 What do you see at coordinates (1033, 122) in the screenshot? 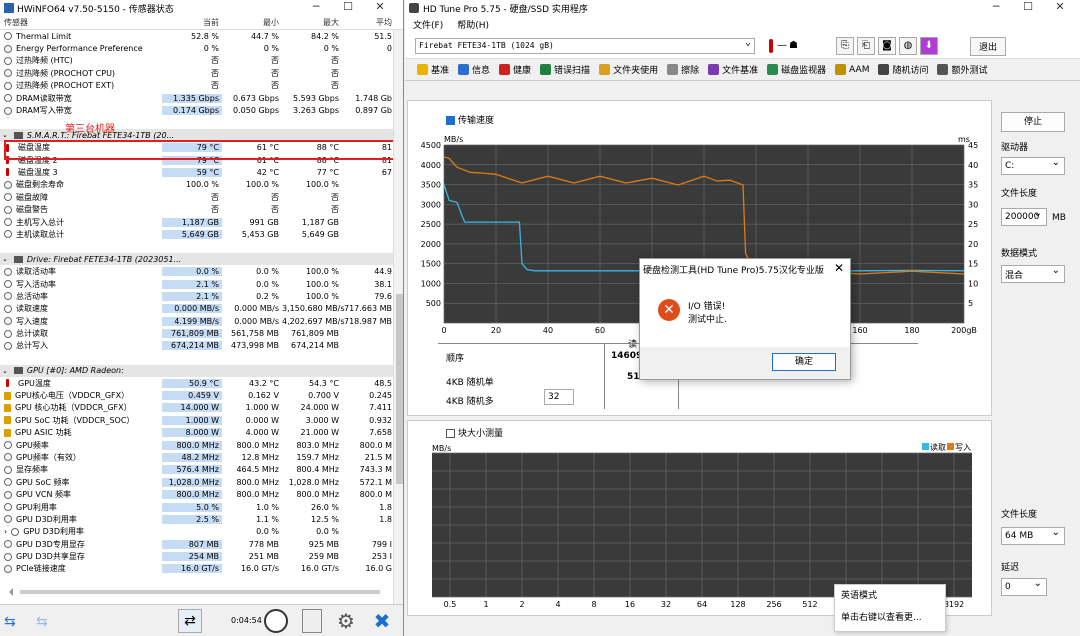
I see `stop-button: 停止` at bounding box center [1033, 122].